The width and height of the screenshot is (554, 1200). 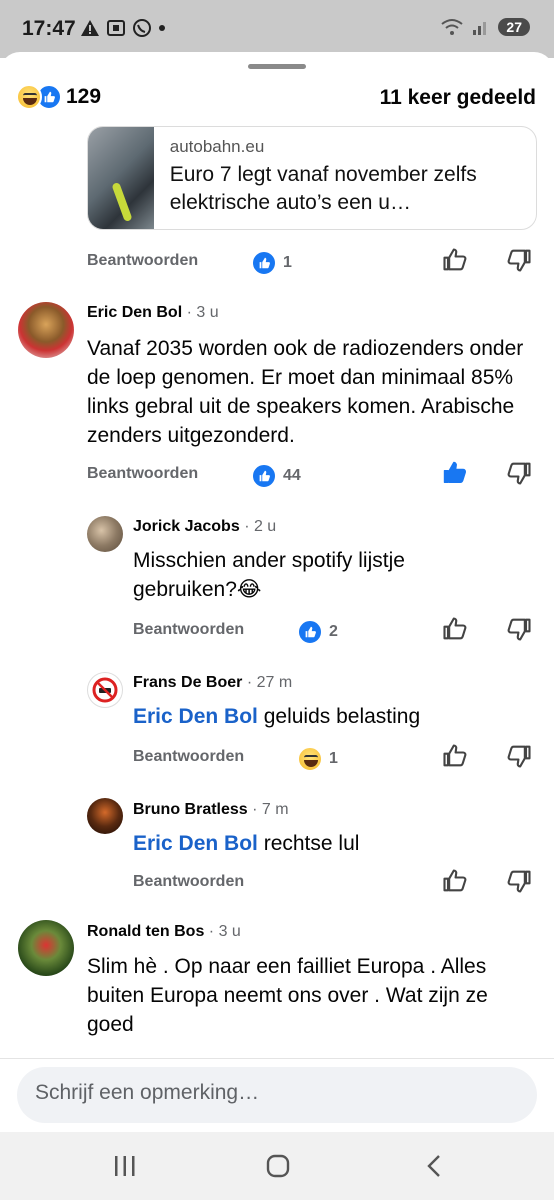 What do you see at coordinates (142, 28) in the screenshot?
I see `whatsapp-icon` at bounding box center [142, 28].